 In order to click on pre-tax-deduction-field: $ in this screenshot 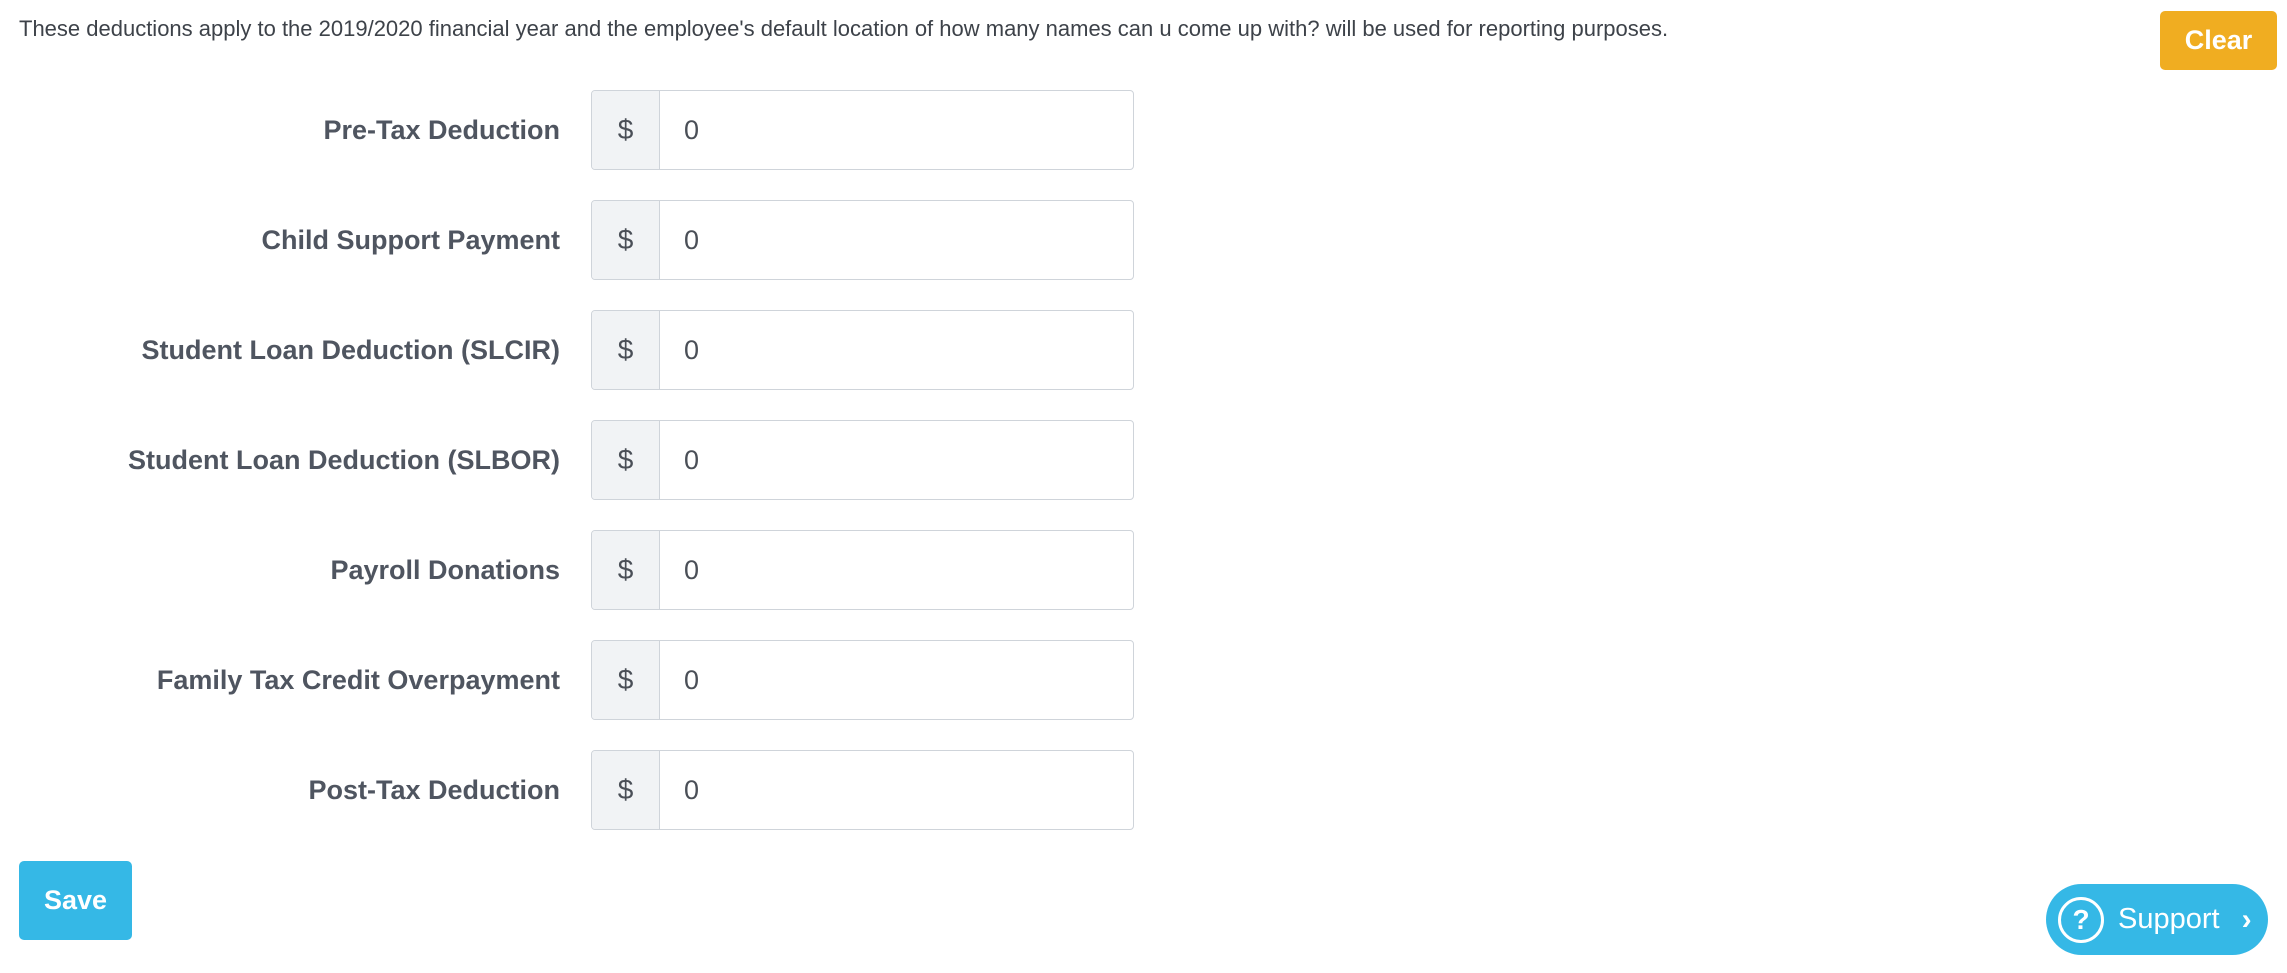, I will do `click(862, 130)`.